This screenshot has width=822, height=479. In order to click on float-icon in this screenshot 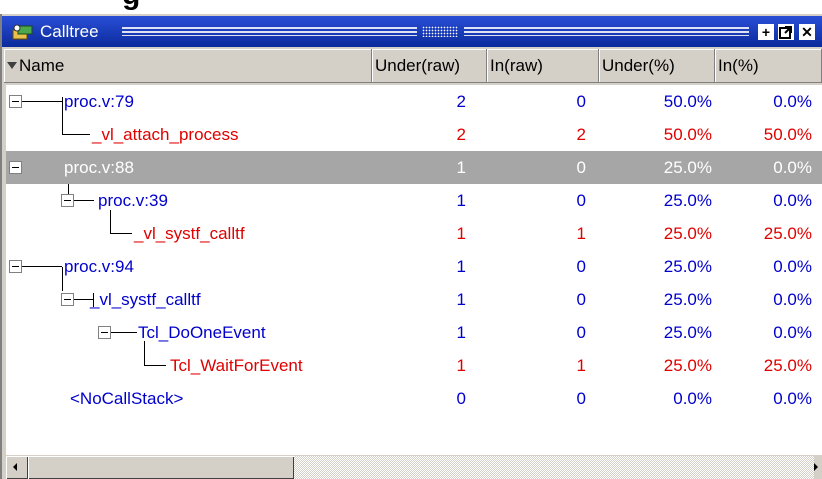, I will do `click(785, 32)`.